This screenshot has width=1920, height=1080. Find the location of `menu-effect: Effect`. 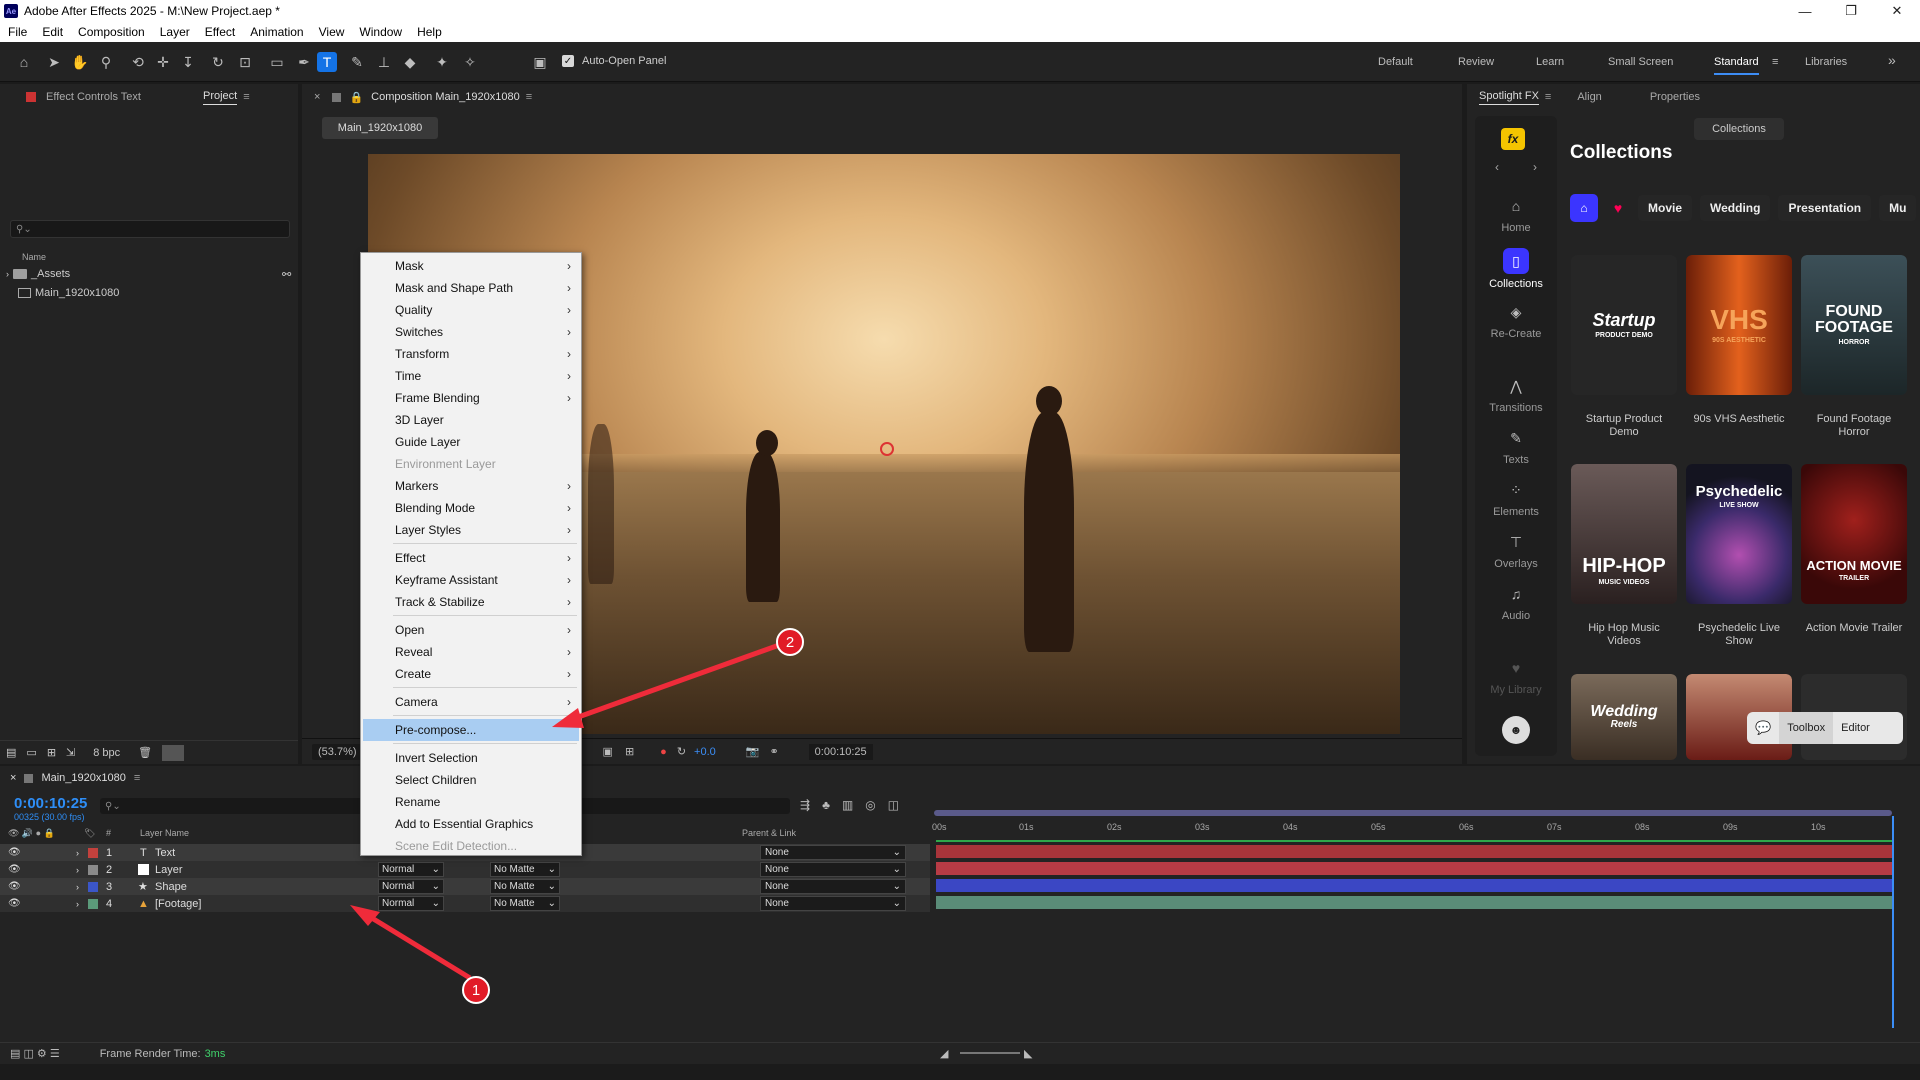

menu-effect: Effect is located at coordinates (220, 32).